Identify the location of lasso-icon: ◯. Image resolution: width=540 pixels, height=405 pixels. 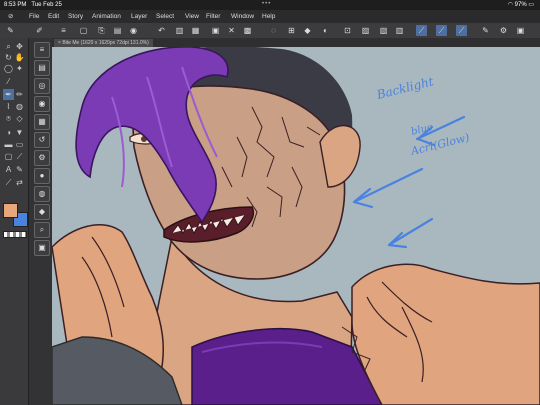
(8, 68).